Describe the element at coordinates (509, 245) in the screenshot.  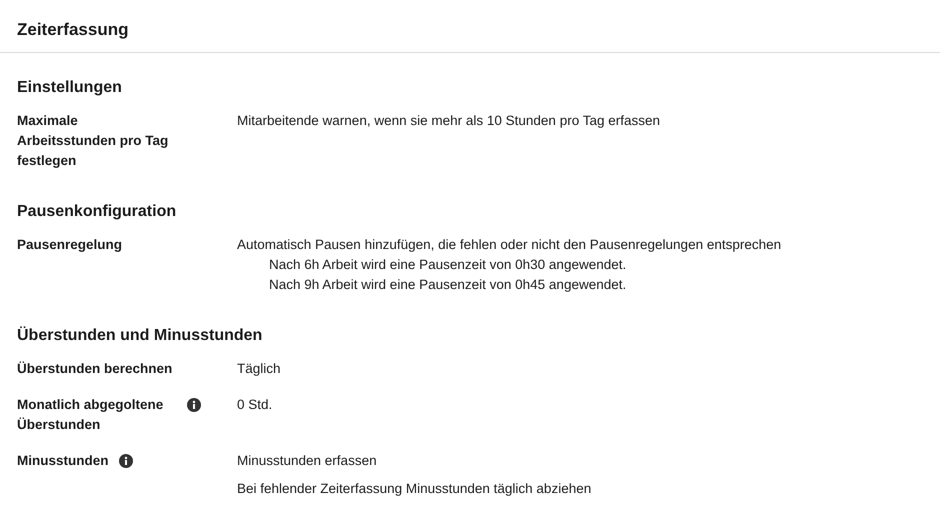
I see `setting-value: Automatisch Pausen hinzufügen, die fehlen oder nicht den Pausenregelungen entsprechen` at that location.